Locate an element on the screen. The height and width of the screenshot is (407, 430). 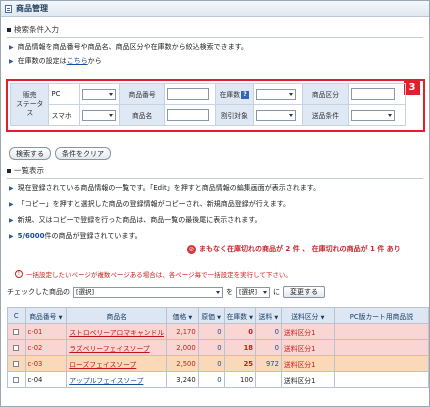
registered-count: ▶ 5/6000 件の商品が登録されています。 is located at coordinates (75, 236).